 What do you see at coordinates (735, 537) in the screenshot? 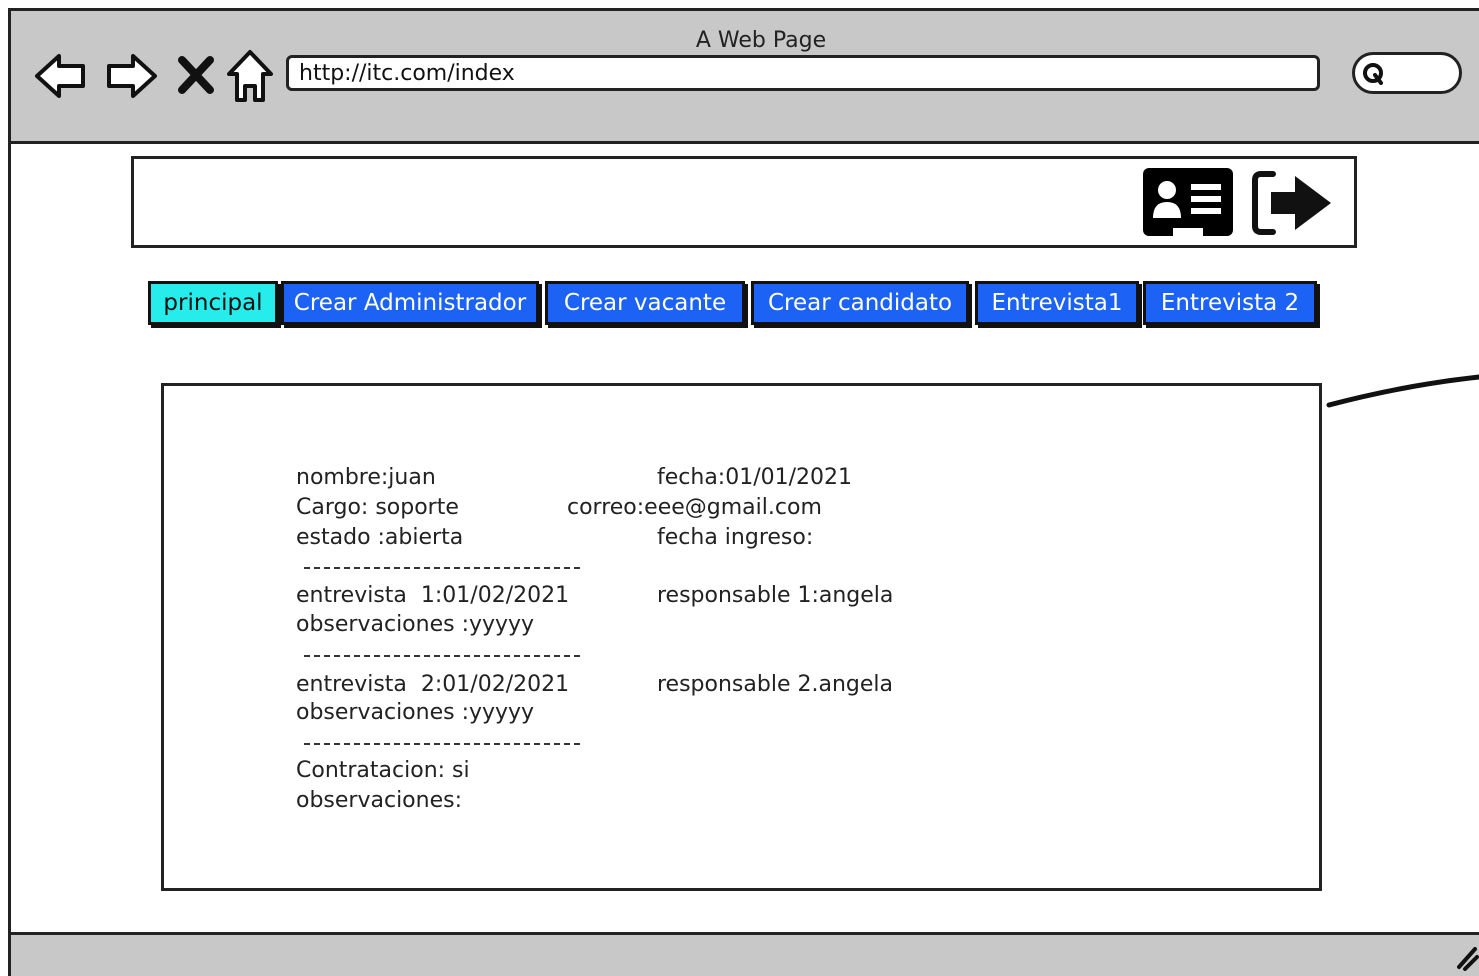
I see `fecha-ingreso-text: fecha ingreso:` at bounding box center [735, 537].